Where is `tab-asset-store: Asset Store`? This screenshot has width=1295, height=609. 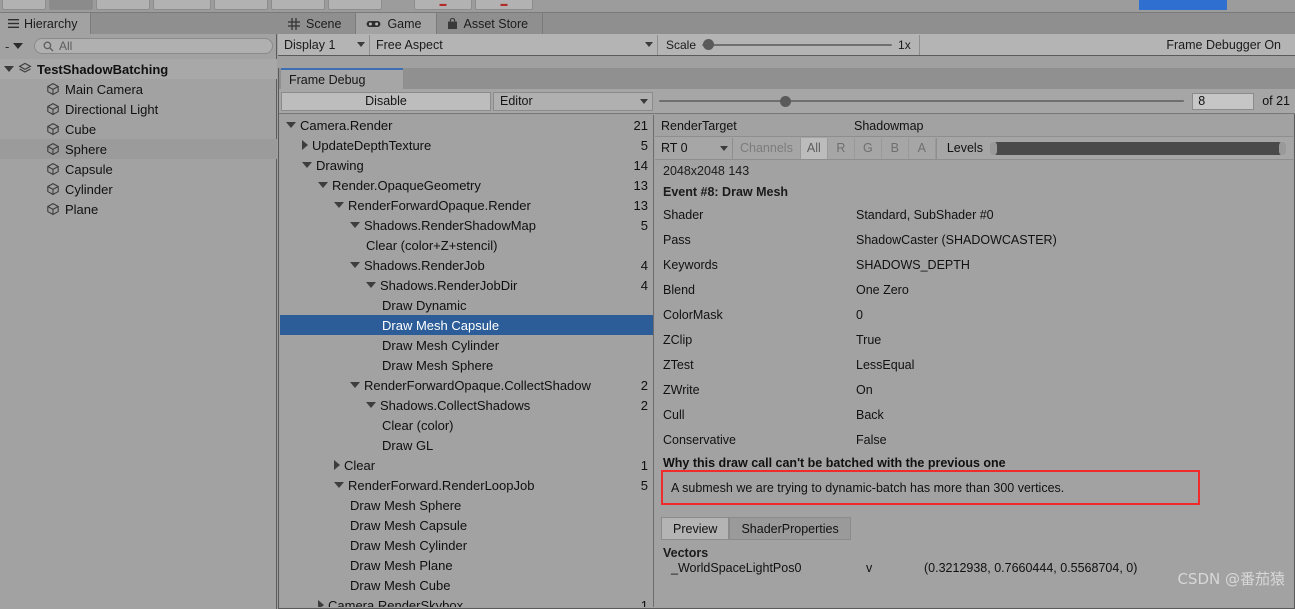 tab-asset-store: Asset Store is located at coordinates (490, 23).